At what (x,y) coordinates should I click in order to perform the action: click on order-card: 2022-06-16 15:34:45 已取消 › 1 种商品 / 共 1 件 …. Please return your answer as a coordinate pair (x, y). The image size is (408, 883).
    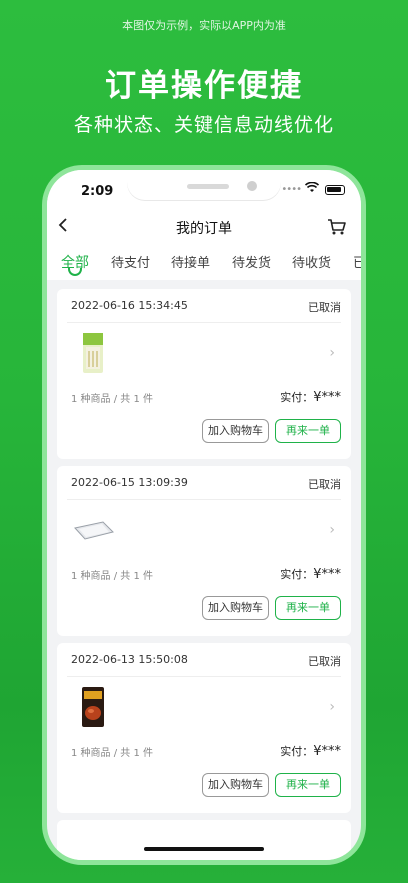
    Looking at the image, I should click on (204, 374).